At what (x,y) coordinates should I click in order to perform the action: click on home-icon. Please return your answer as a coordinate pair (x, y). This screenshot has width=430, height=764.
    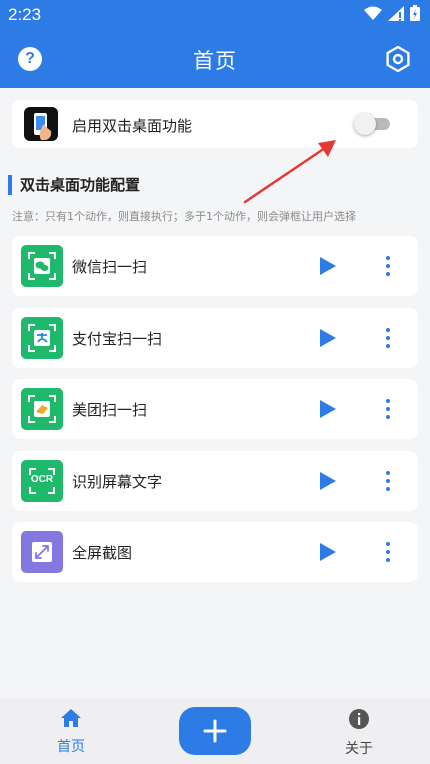
    Looking at the image, I should click on (71, 718).